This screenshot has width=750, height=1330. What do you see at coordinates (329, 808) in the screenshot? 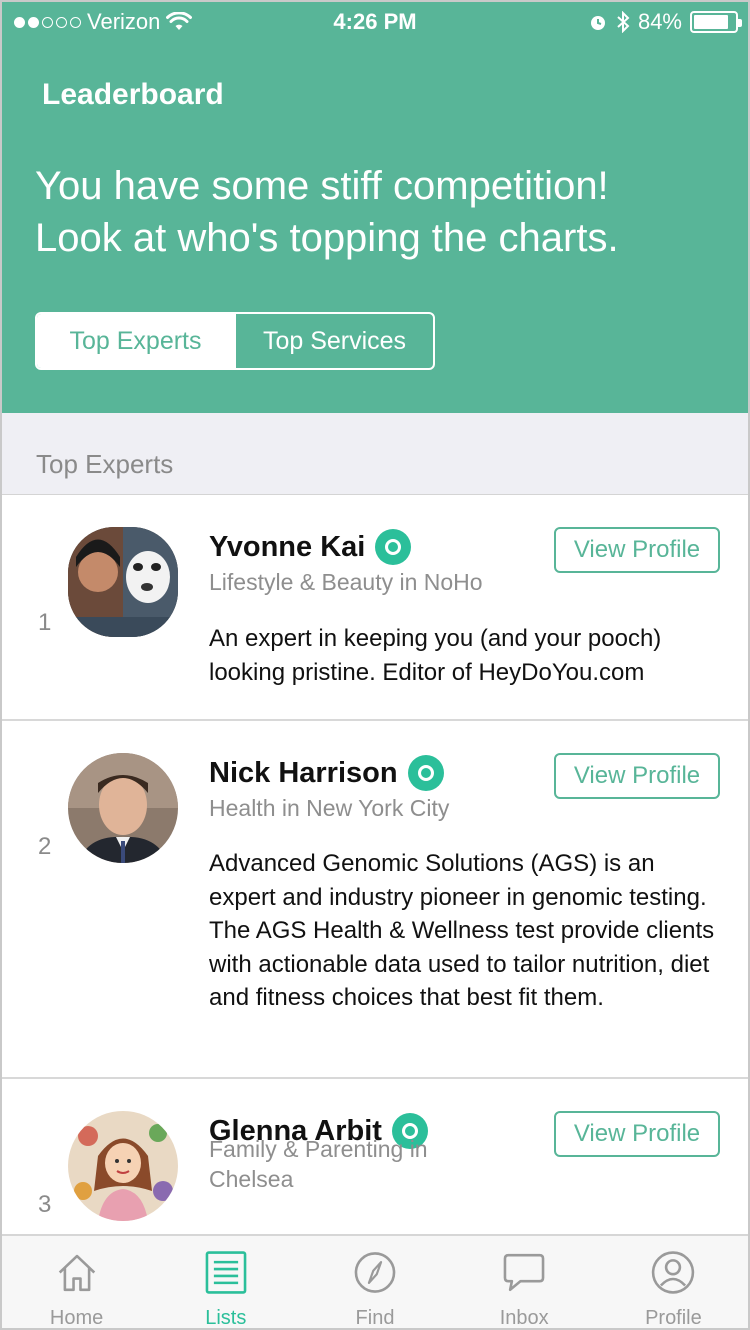
I see `expert-category: Health in New York City` at bounding box center [329, 808].